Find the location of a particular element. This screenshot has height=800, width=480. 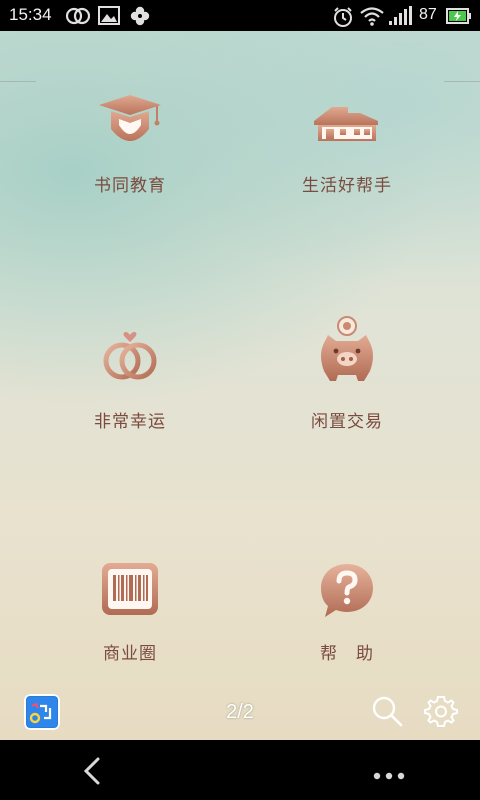

tile-lucky: 非常幸运 is located at coordinates (130, 381).